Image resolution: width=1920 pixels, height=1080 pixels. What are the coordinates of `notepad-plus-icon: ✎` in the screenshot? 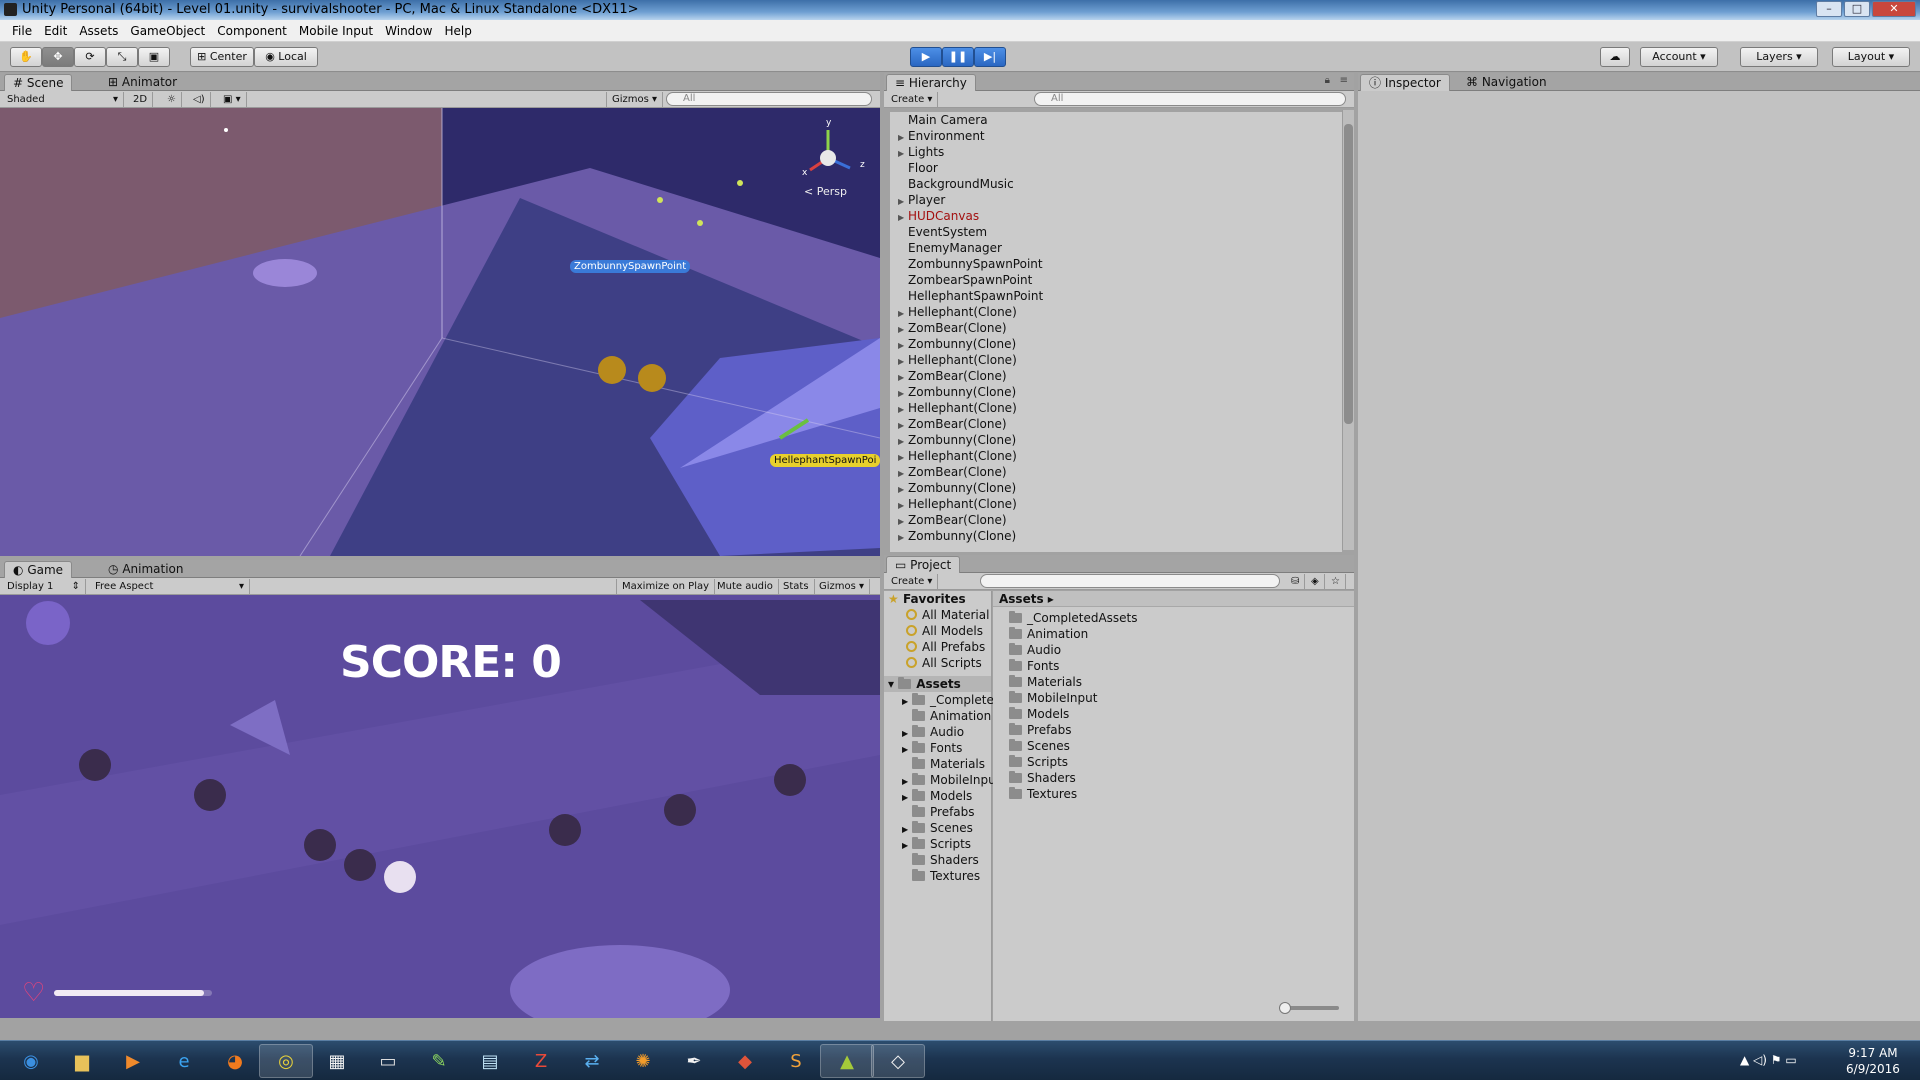 It's located at (439, 1061).